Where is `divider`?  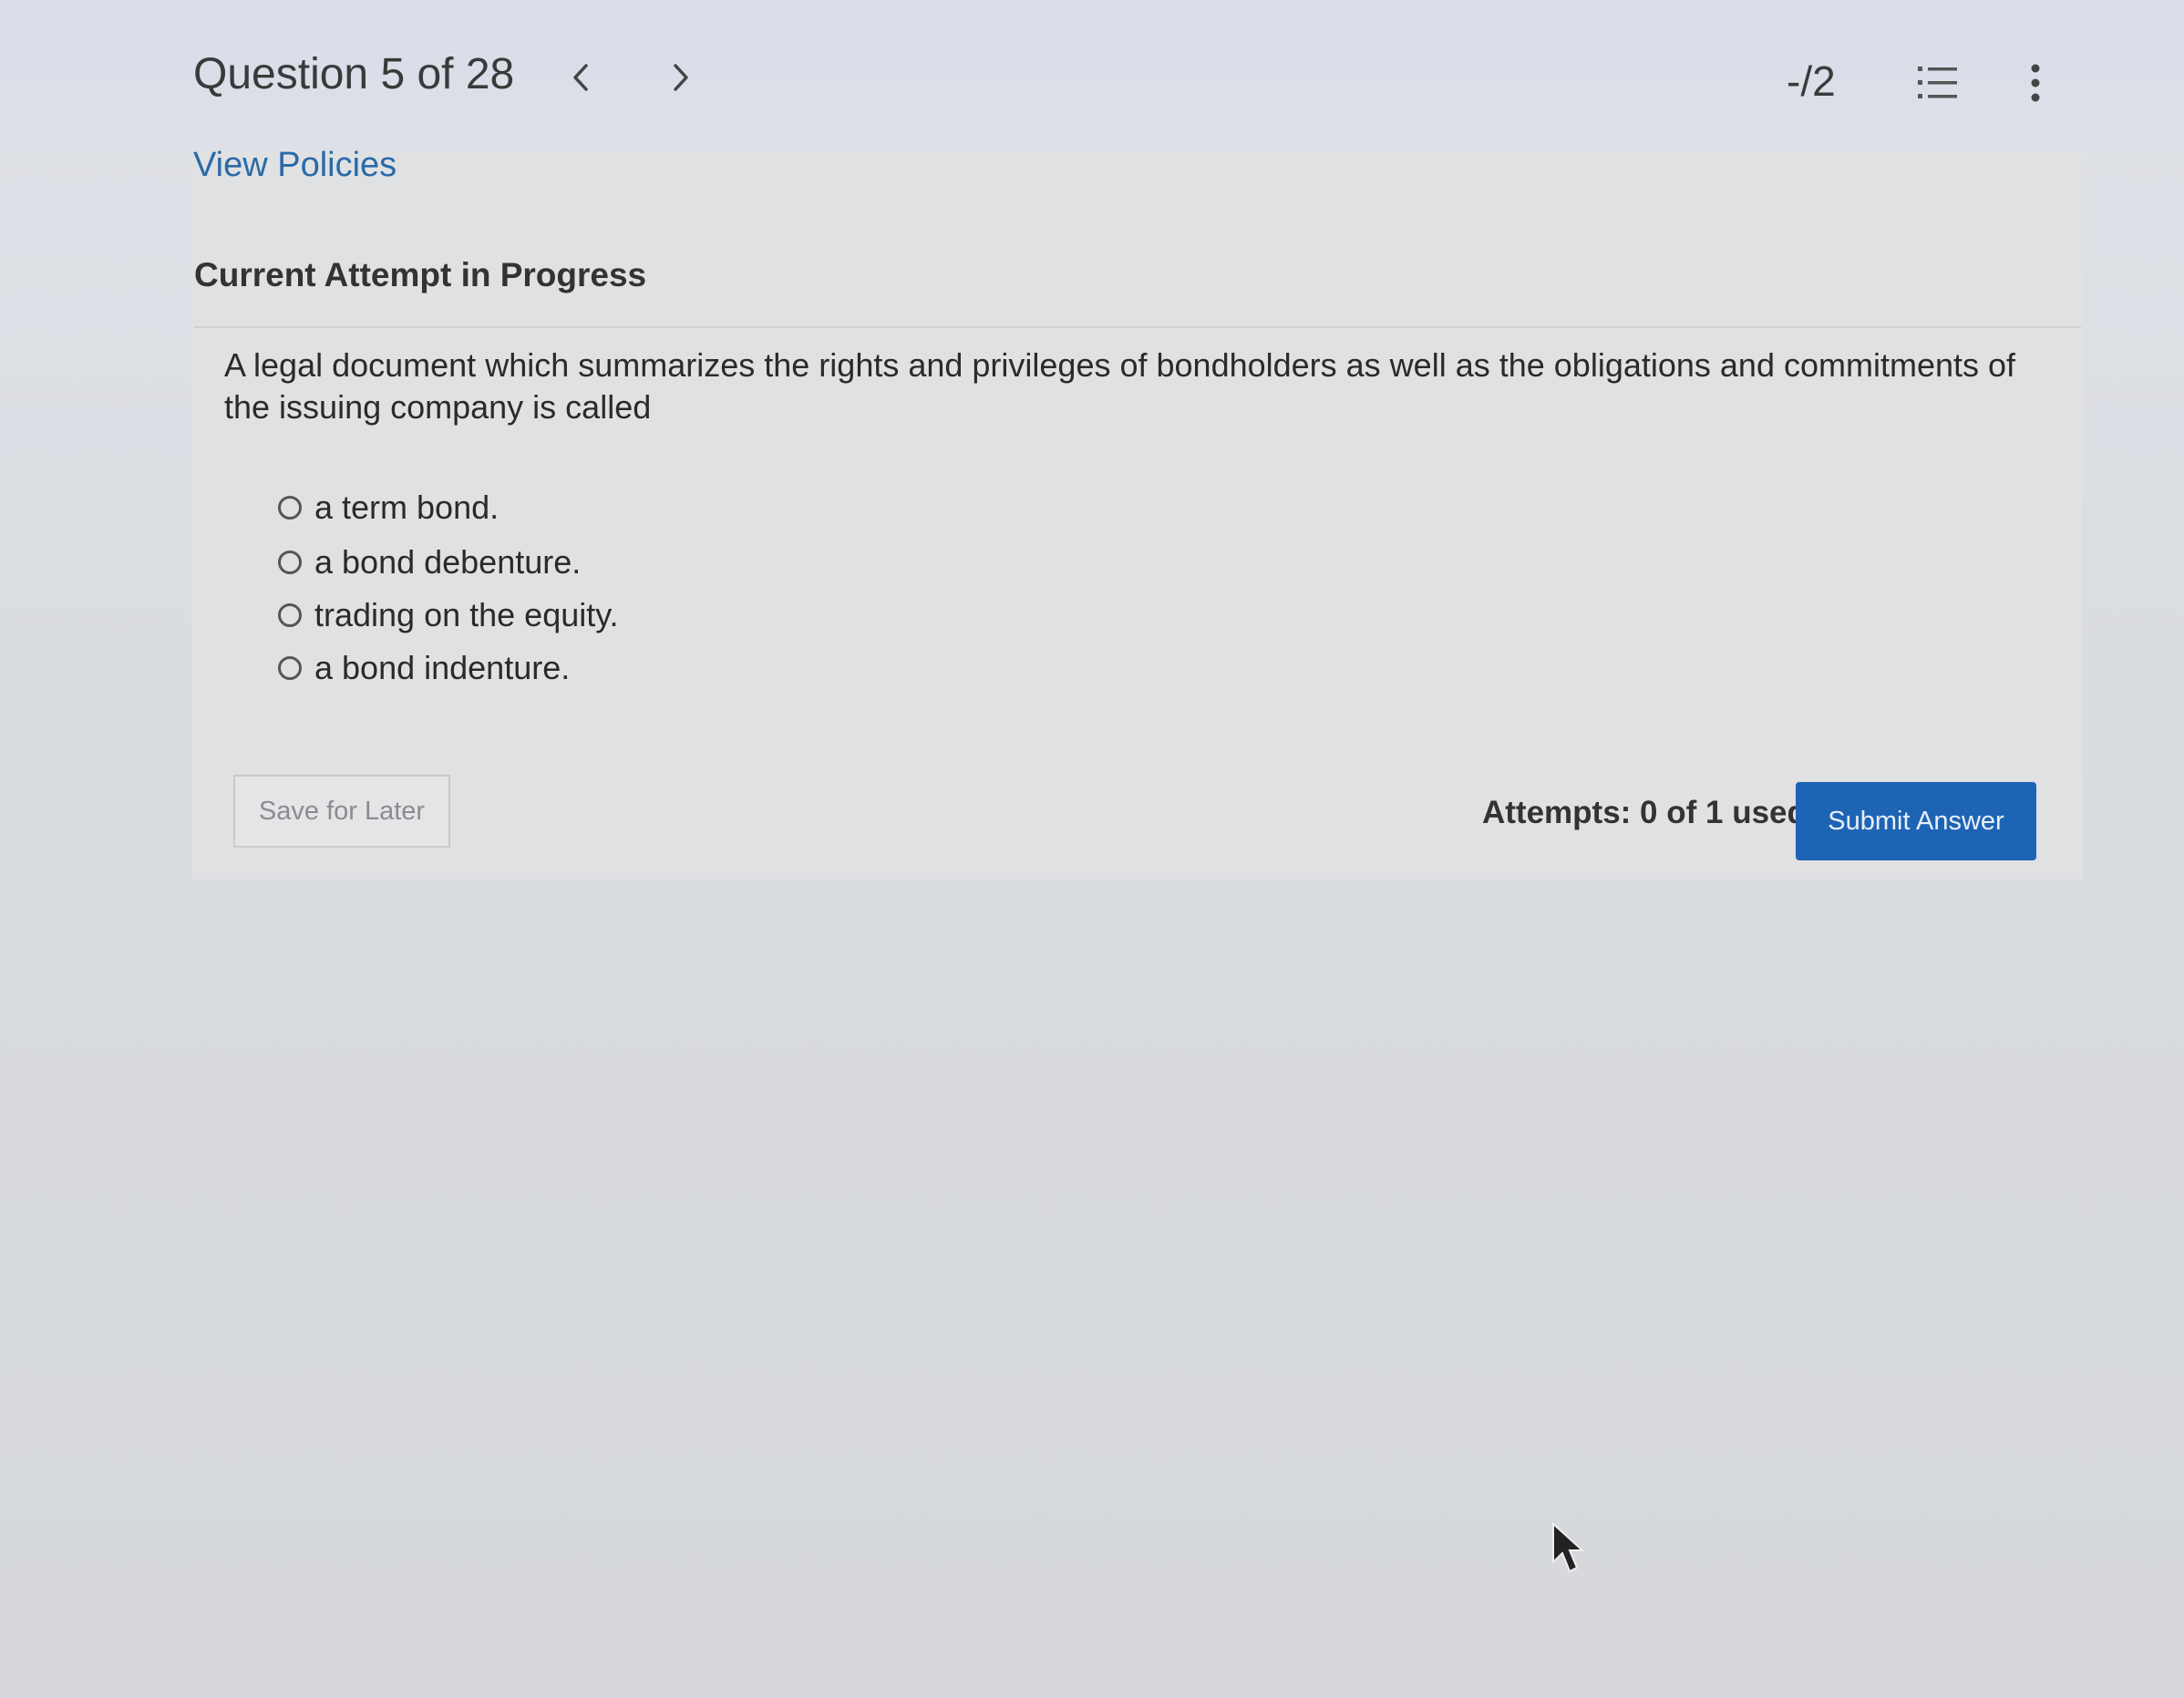
divider is located at coordinates (1137, 327).